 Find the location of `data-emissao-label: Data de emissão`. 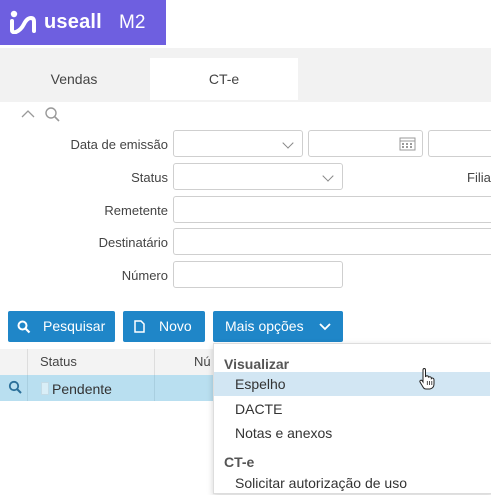

data-emissao-label: Data de emissão is located at coordinates (119, 144).